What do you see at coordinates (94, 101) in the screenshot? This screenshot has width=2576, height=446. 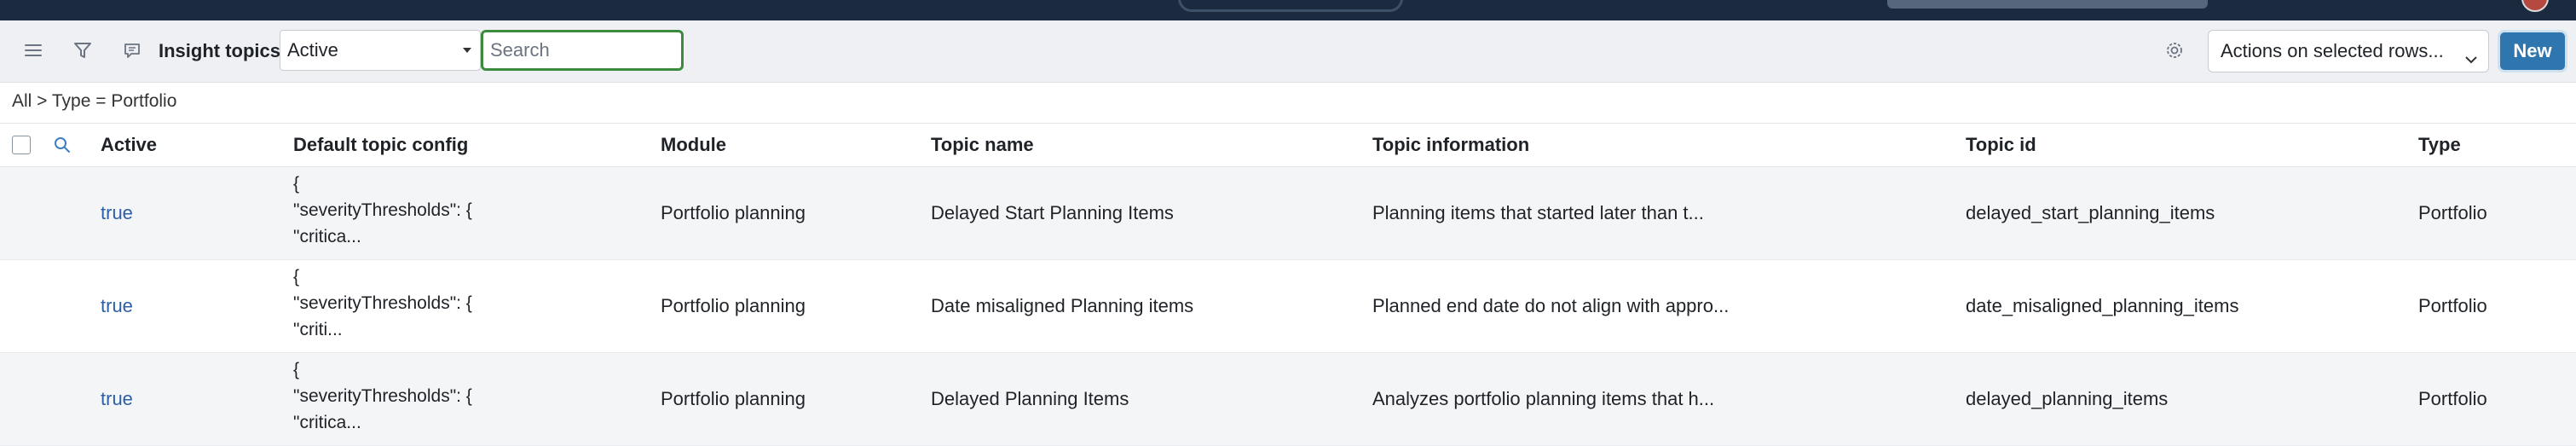 I see `breadcrumb: All > Type = Portfolio` at bounding box center [94, 101].